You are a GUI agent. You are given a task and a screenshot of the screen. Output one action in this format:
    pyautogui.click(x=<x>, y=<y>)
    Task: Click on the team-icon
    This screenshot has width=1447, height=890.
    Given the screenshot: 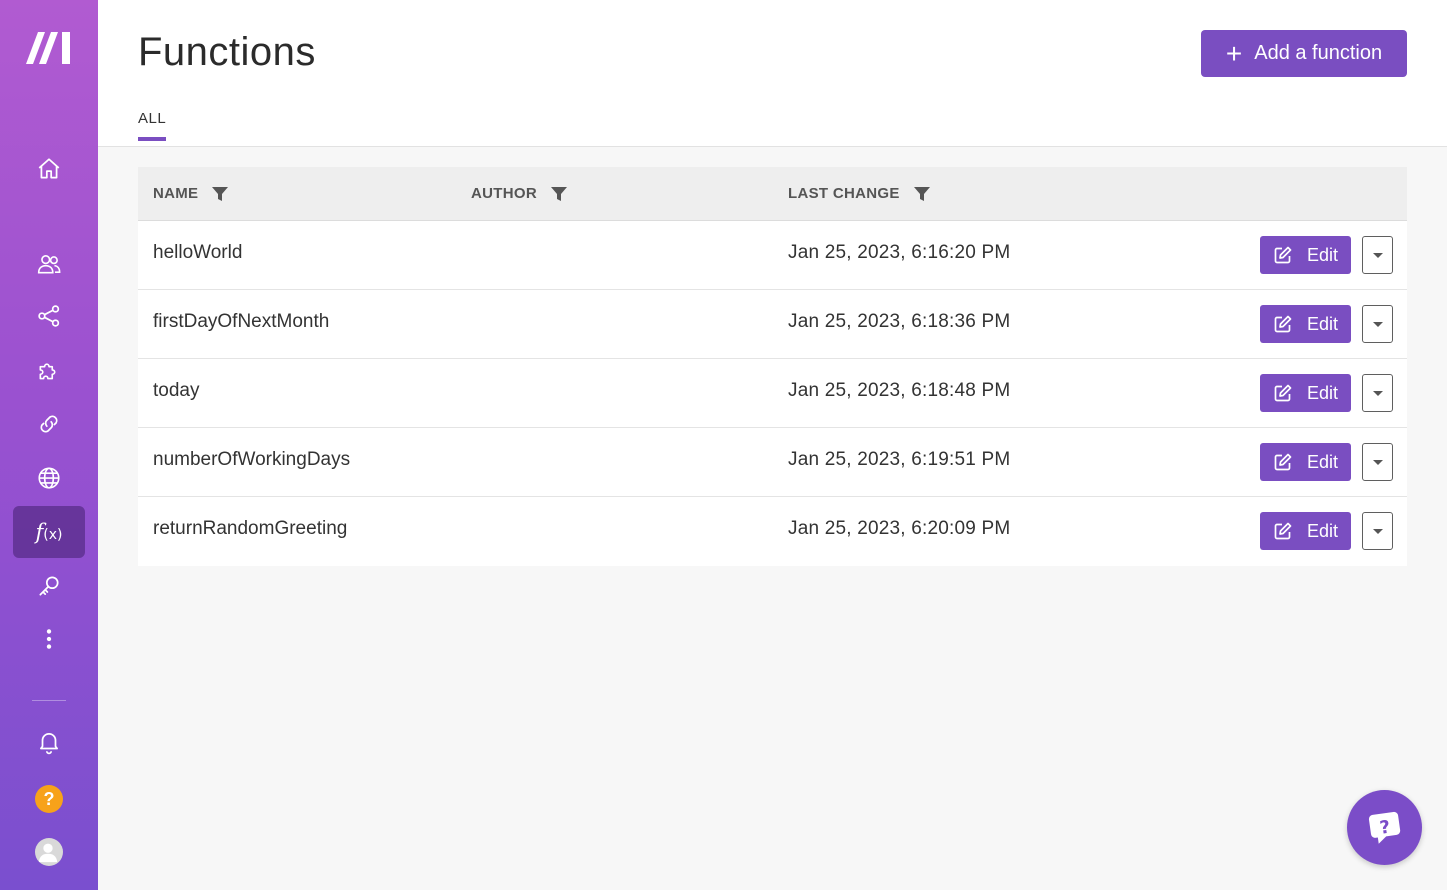 What is the action you would take?
    pyautogui.click(x=49, y=264)
    